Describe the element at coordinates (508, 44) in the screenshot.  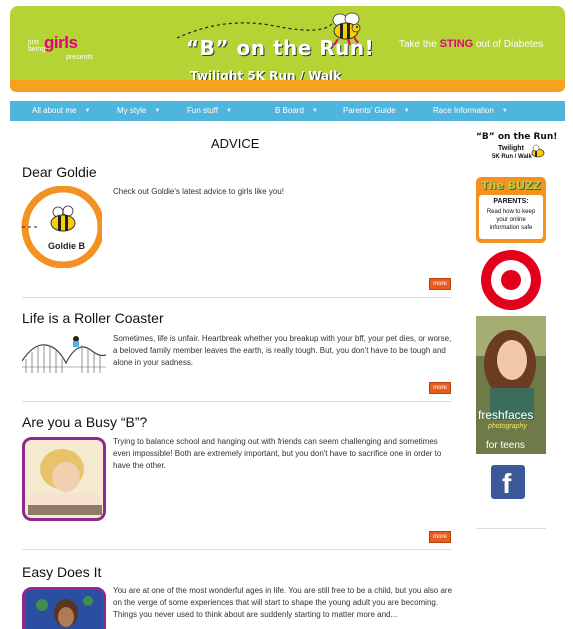
I see `tagline-post: out of Diabetes` at that location.